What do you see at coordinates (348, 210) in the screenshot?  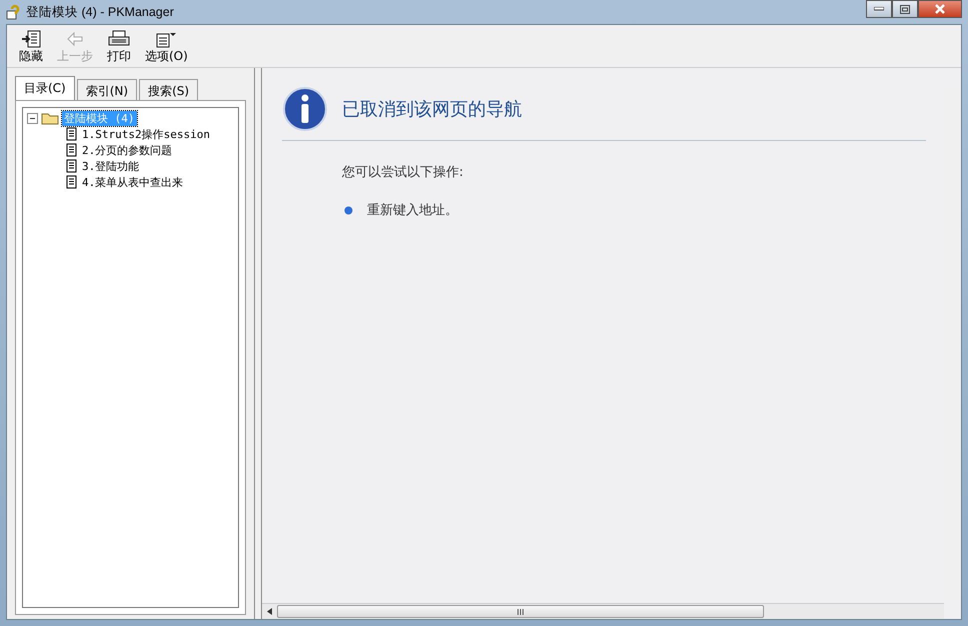 I see `bullet-icon` at bounding box center [348, 210].